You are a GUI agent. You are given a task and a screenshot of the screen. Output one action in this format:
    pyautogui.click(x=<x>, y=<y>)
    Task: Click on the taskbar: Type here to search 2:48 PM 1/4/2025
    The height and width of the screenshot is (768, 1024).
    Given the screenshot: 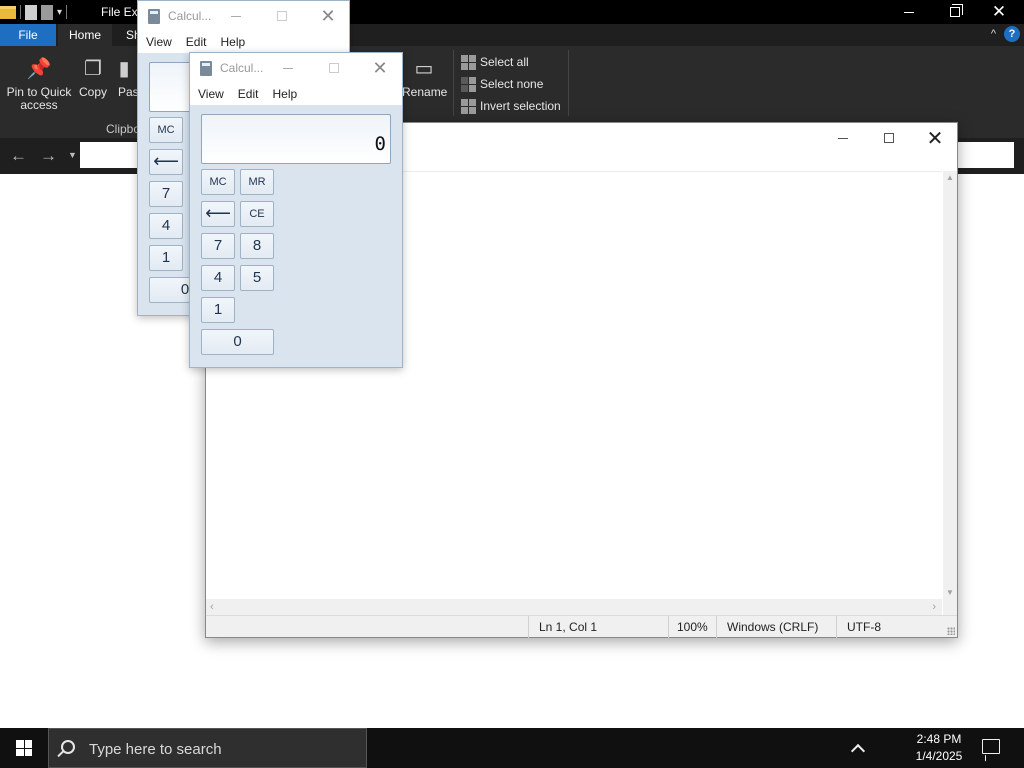 What is the action you would take?
    pyautogui.click(x=512, y=748)
    